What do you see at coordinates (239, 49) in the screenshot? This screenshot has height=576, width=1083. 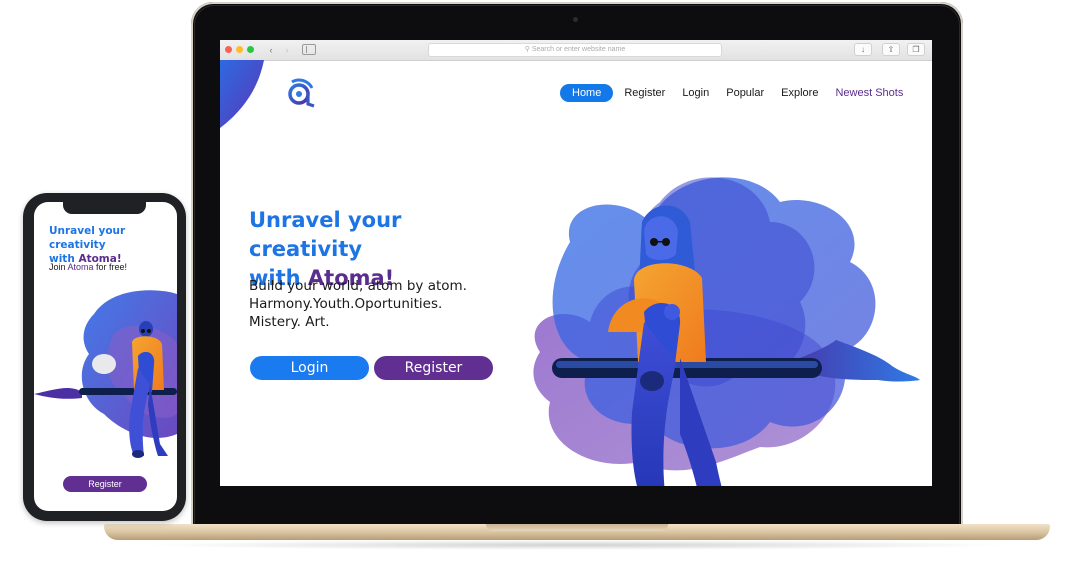 I see `minimize-window-button` at bounding box center [239, 49].